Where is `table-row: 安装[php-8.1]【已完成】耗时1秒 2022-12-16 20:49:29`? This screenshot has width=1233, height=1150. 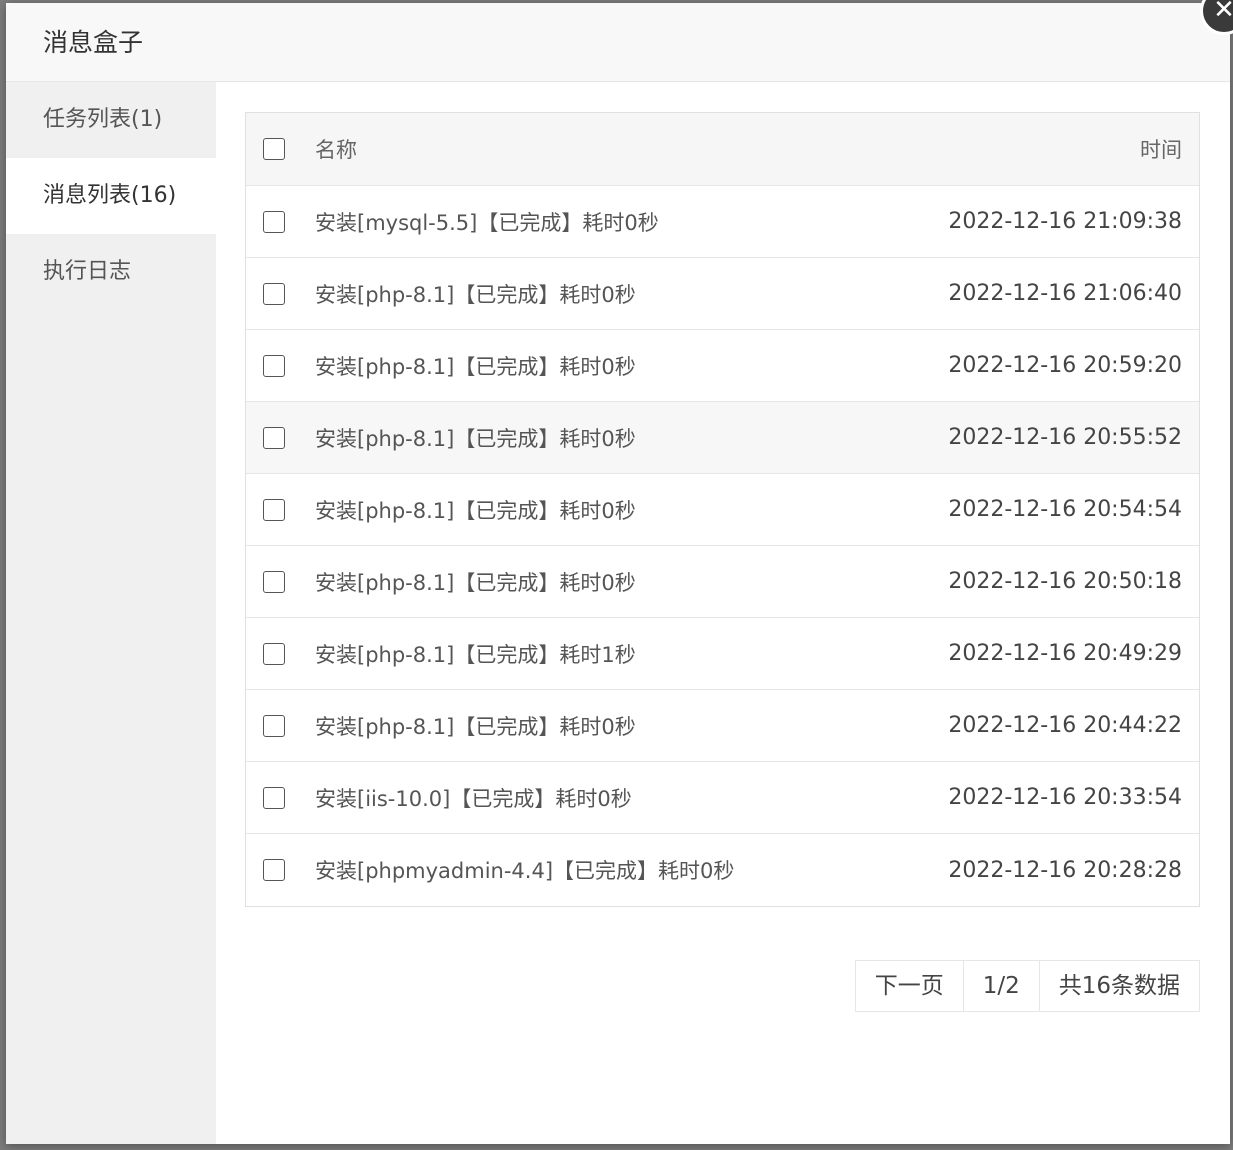 table-row: 安装[php-8.1]【已完成】耗时1秒 2022-12-16 20:49:29 is located at coordinates (722, 654).